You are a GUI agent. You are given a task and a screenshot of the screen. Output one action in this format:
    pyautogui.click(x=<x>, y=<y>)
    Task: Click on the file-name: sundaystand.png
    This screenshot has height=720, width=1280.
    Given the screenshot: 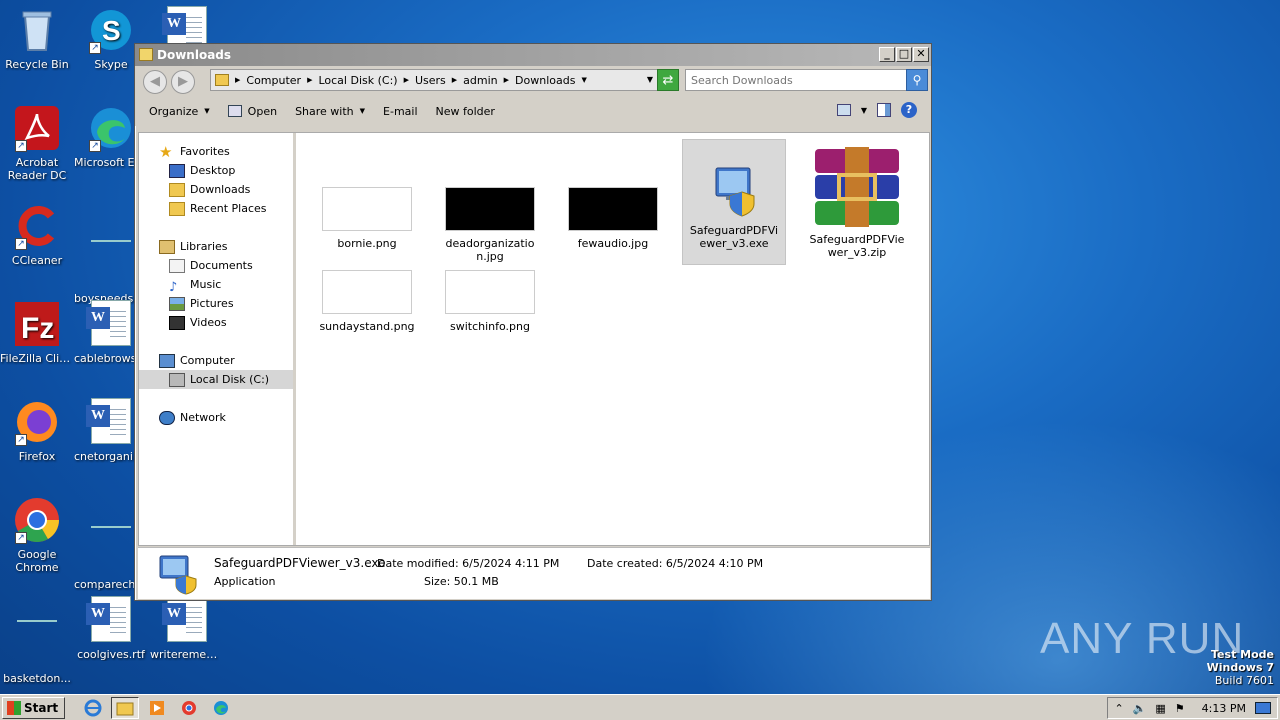 What is the action you would take?
    pyautogui.click(x=367, y=326)
    